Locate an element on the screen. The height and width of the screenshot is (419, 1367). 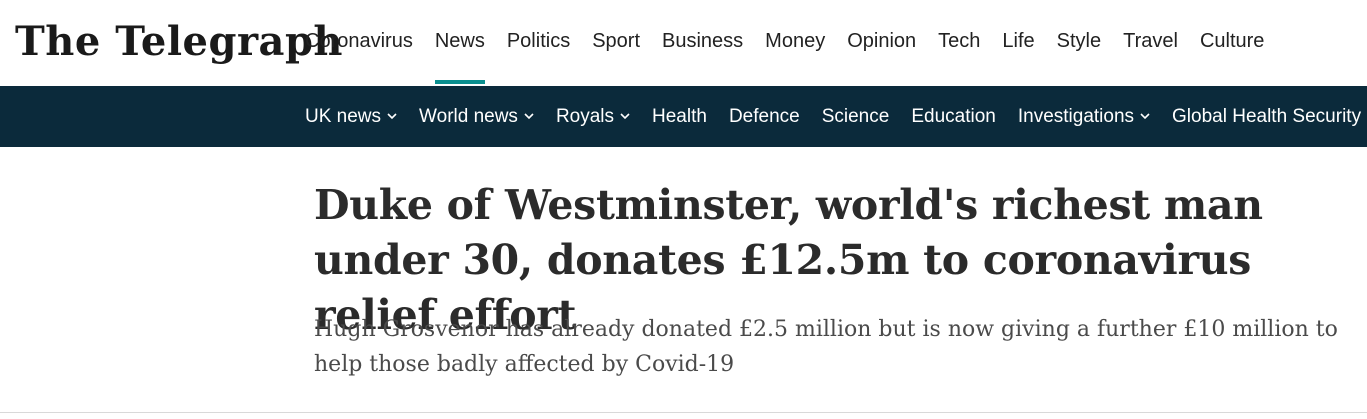
sub-nav-label: UK news is located at coordinates (343, 116).